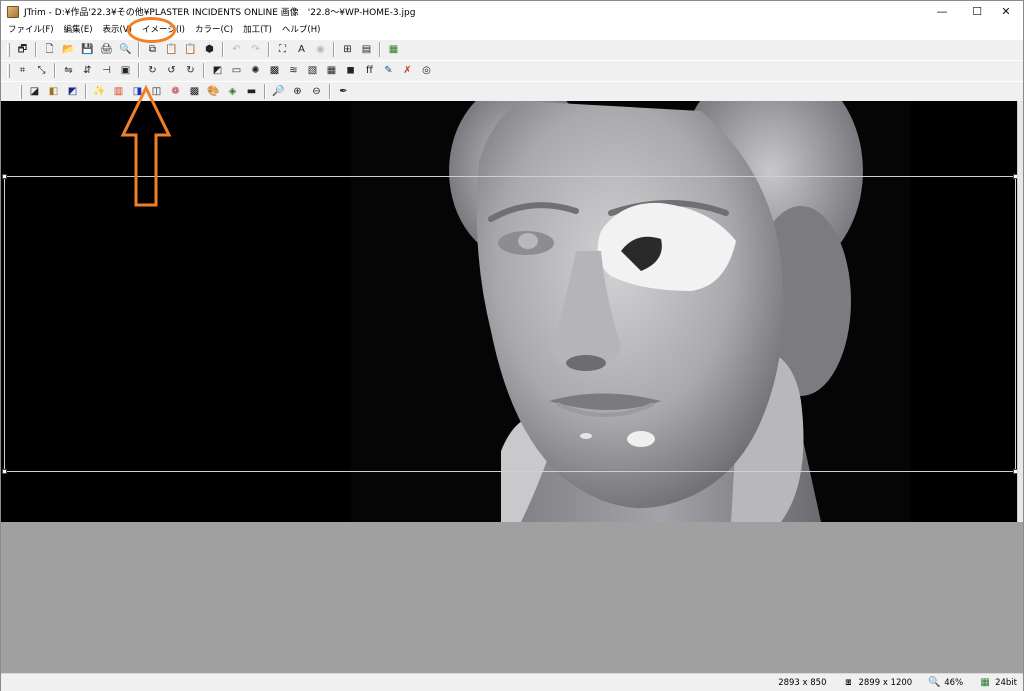 Image resolution: width=1024 pixels, height=691 pixels. Describe the element at coordinates (214, 30) in the screenshot. I see `menu-color: カラー(C)` at that location.